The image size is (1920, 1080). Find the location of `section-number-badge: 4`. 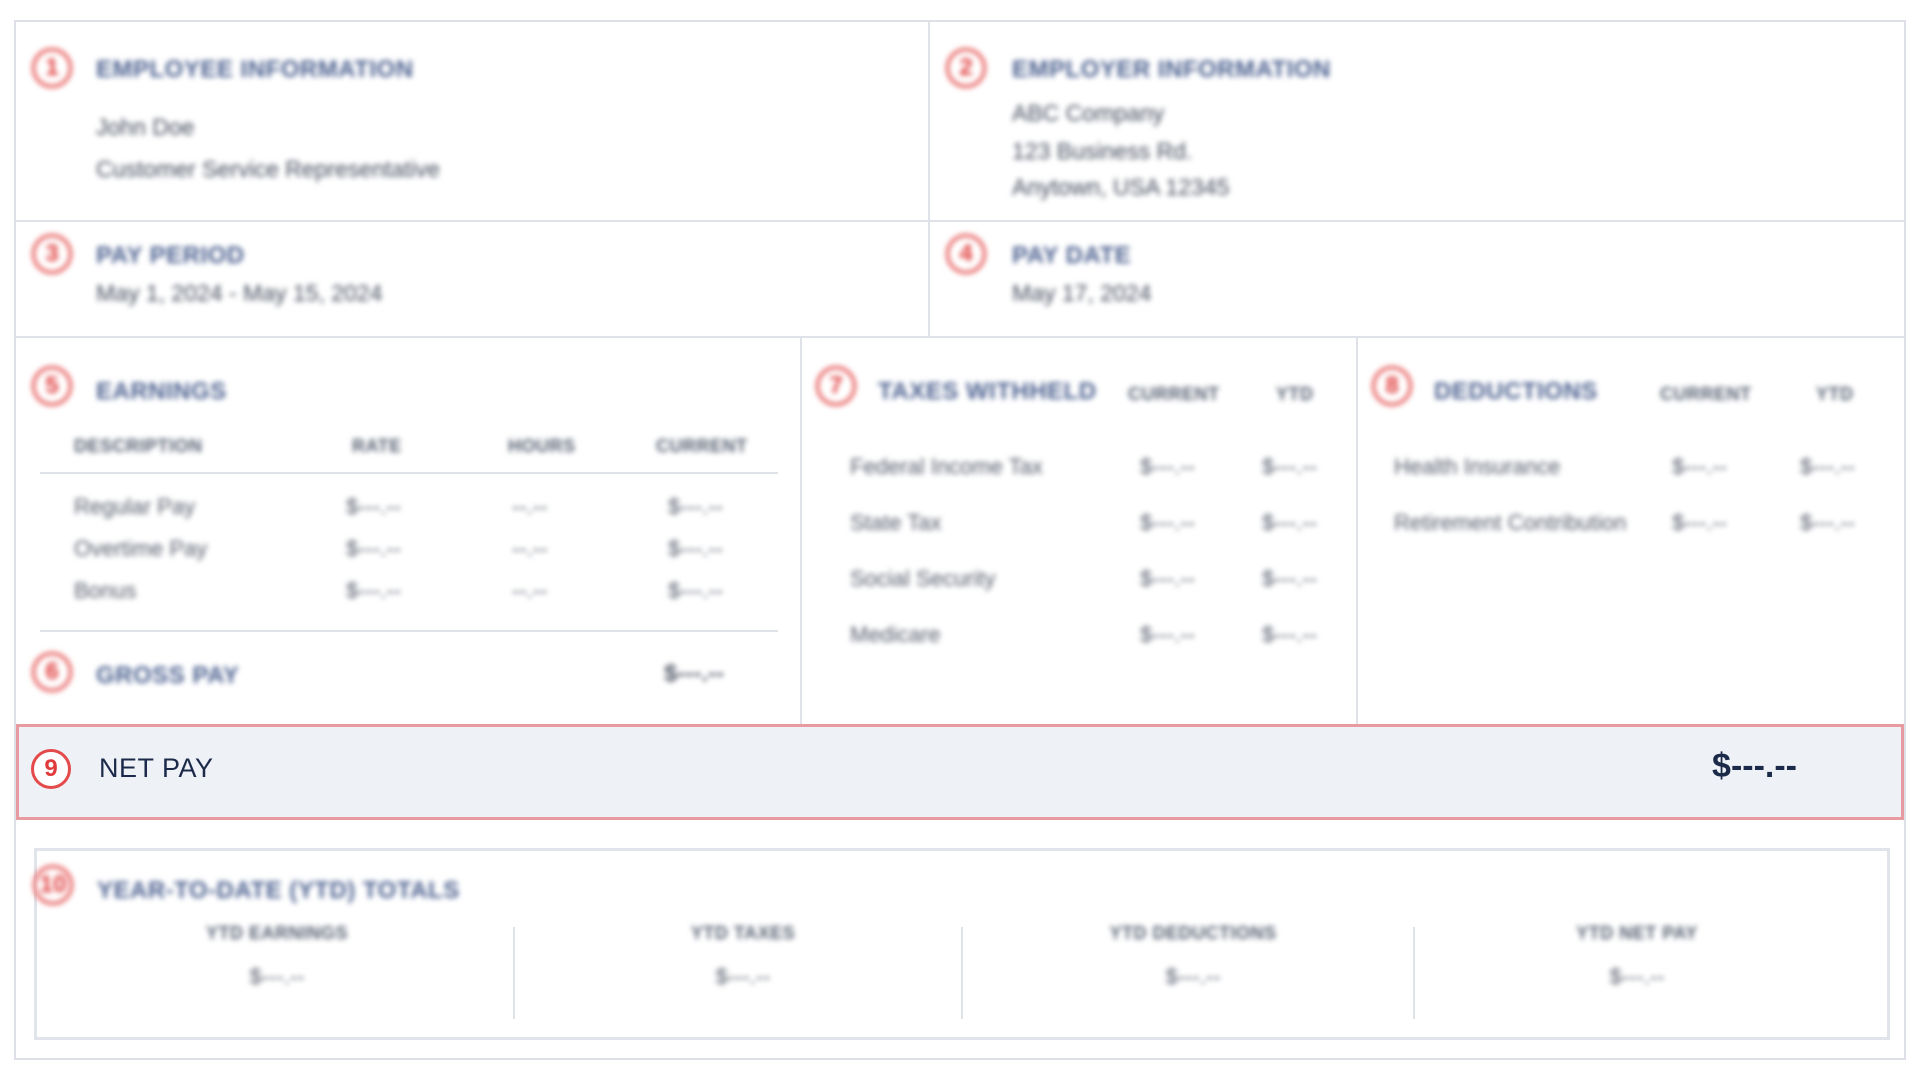

section-number-badge: 4 is located at coordinates (966, 254).